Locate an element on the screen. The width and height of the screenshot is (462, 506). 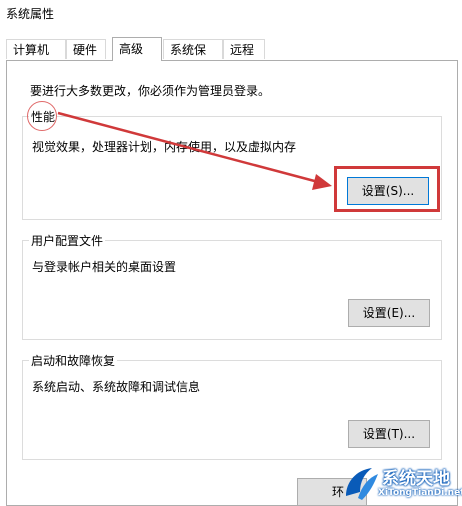
watermark-logo: 系统天地 XiTongTianDi.net is located at coordinates (400, 484).